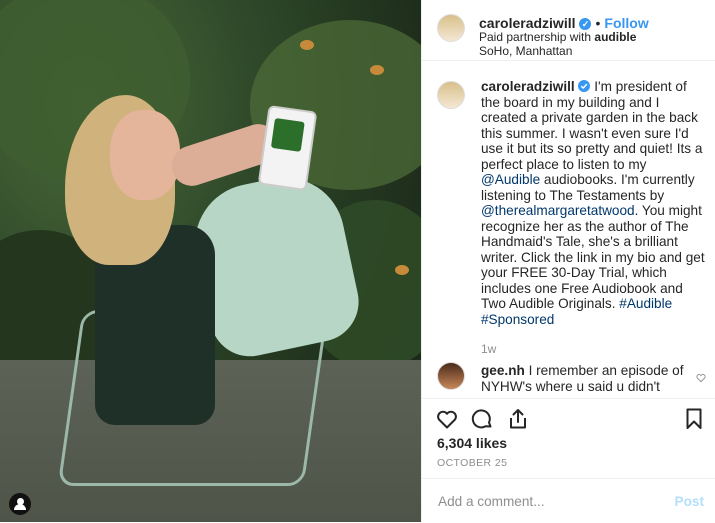 This screenshot has width=715, height=523. What do you see at coordinates (528, 86) in the screenshot?
I see `caption-username-link: caroleradziwill` at bounding box center [528, 86].